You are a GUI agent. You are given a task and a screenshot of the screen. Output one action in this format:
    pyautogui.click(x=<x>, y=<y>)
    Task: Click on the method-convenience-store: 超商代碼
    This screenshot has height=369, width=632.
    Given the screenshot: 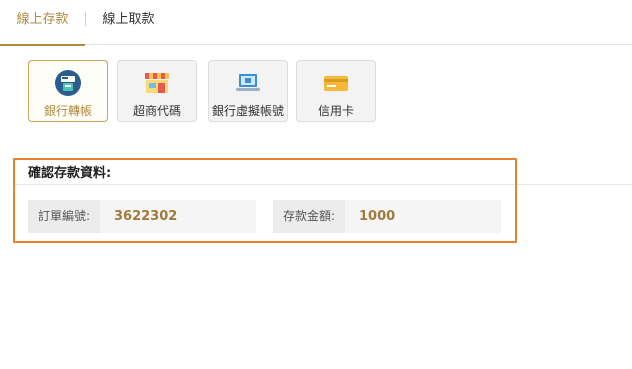 What is the action you would take?
    pyautogui.click(x=157, y=91)
    